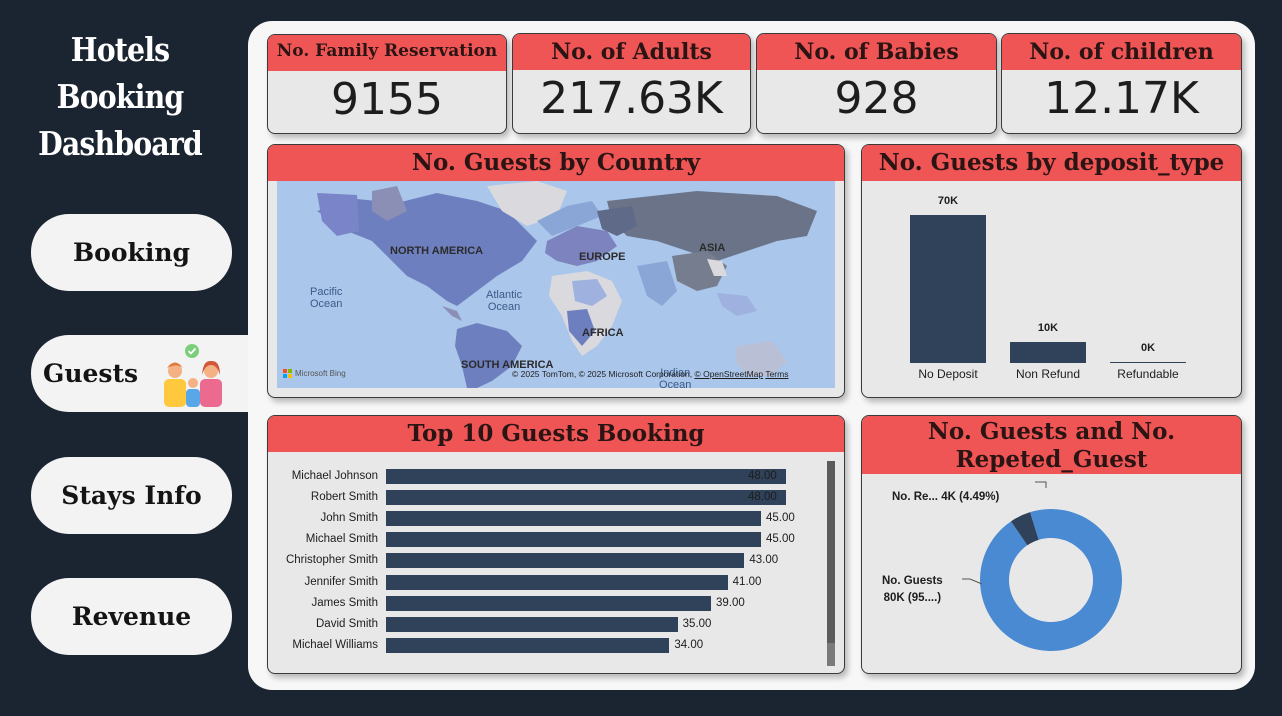 The image size is (1282, 716). What do you see at coordinates (876, 52) in the screenshot?
I see `kpi-title: No. of Babies` at bounding box center [876, 52].